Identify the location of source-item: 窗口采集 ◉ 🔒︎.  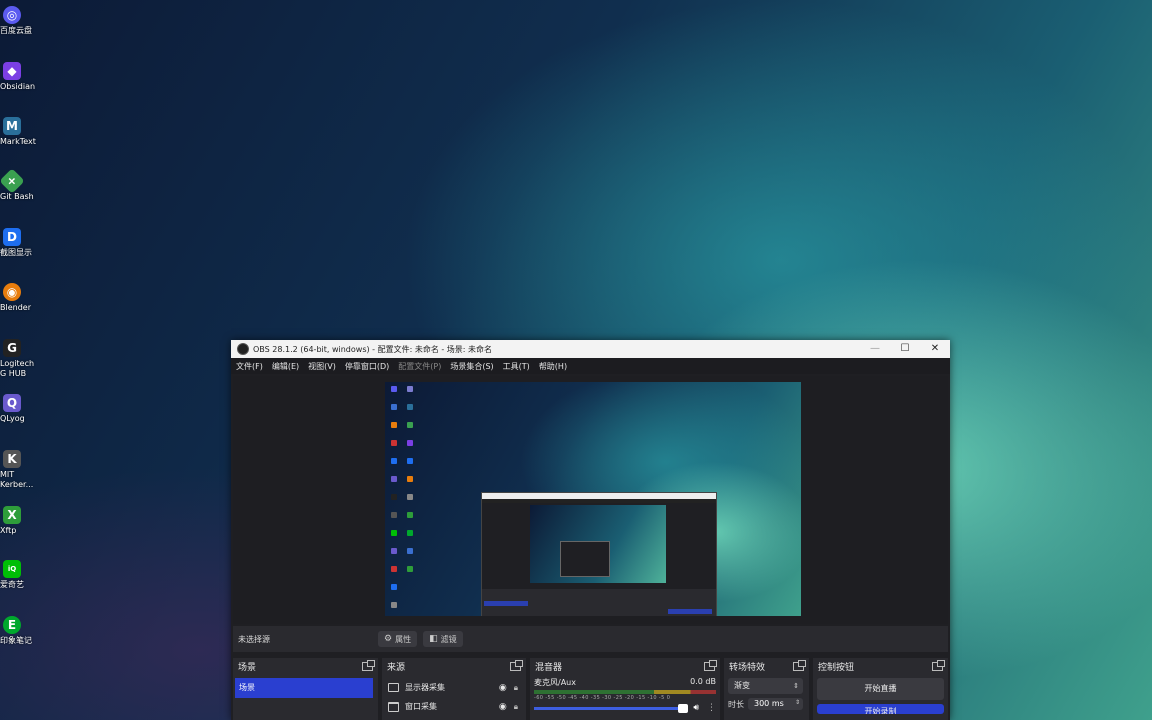
(454, 706).